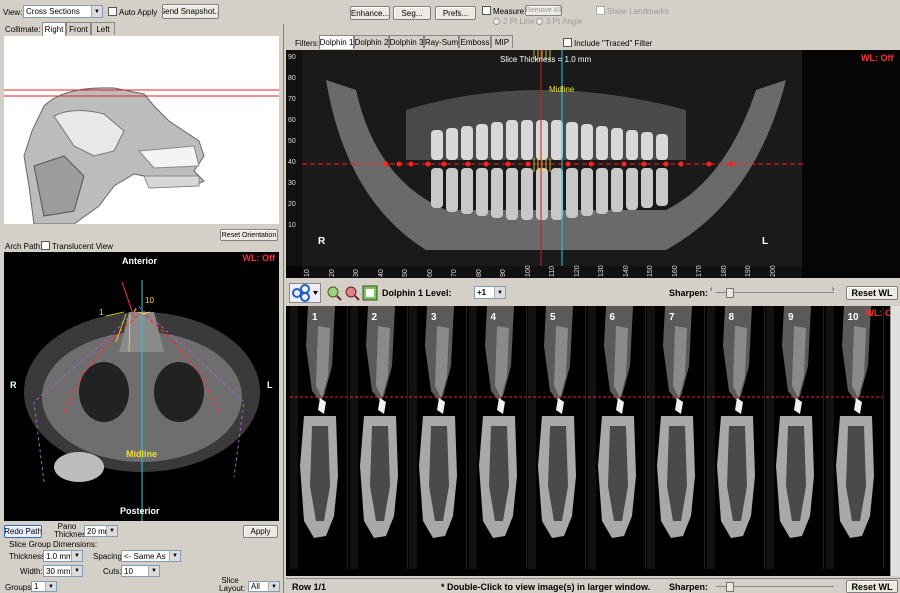  Describe the element at coordinates (255, 586) in the screenshot. I see `slice-layout-value: All` at that location.